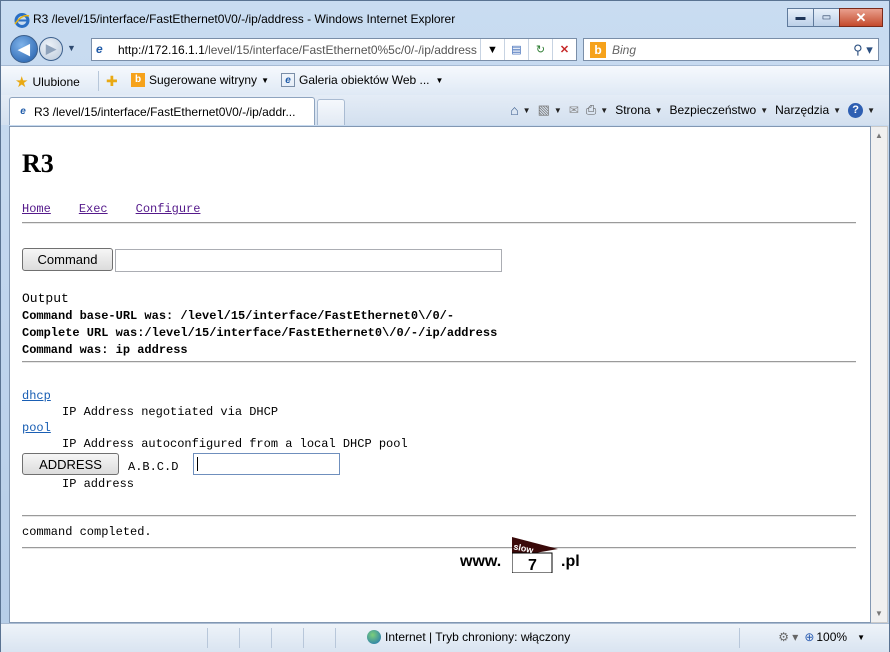  I want to click on search-input: Bing, so click(730, 50).